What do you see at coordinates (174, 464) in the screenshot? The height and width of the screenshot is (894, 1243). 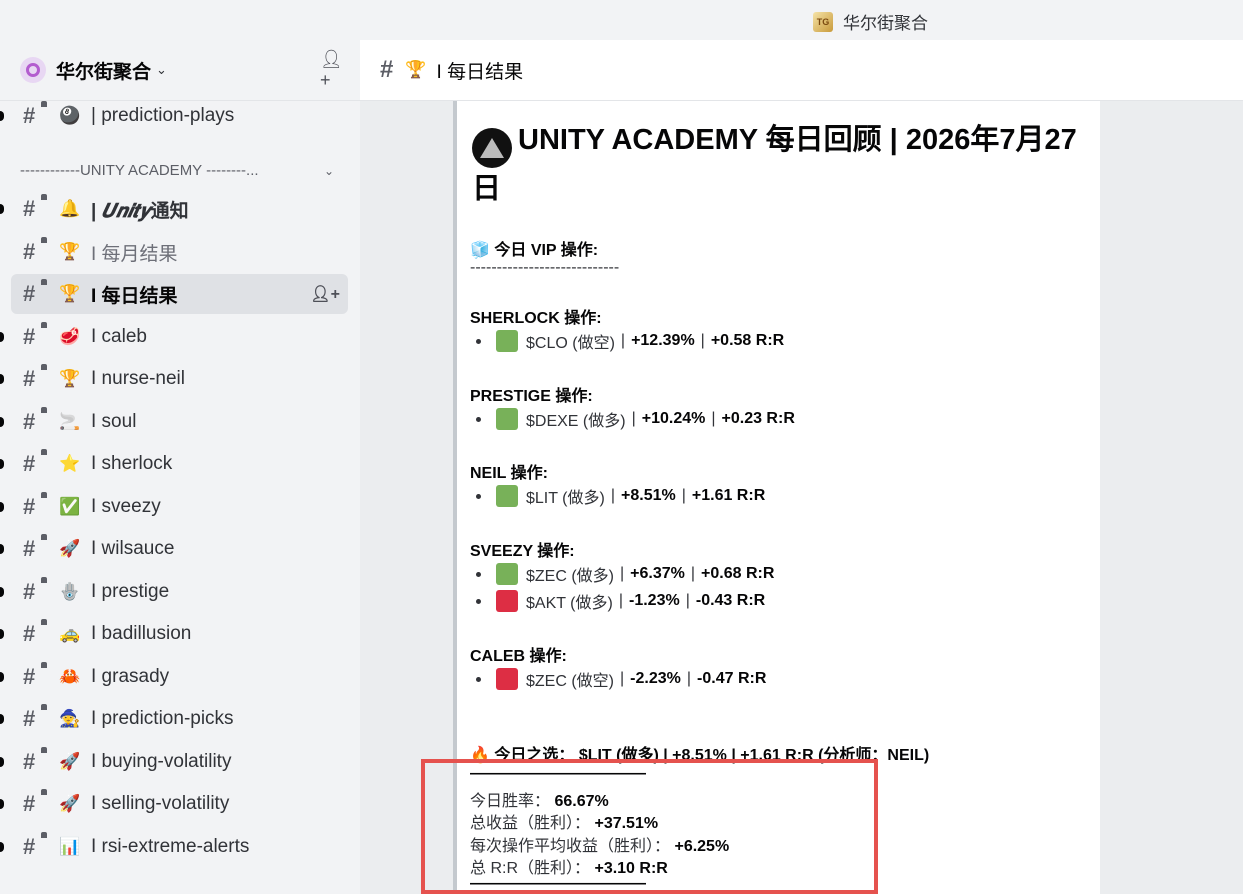 I see `channel-sherlock: # ⭐ I sherlock` at bounding box center [174, 464].